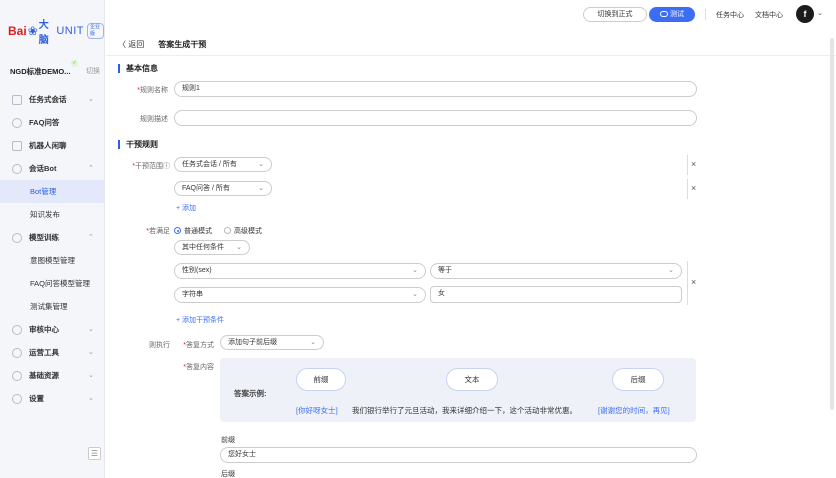 Image resolution: width=836 pixels, height=478 pixels. I want to click on chat-bubble-icon, so click(664, 14).